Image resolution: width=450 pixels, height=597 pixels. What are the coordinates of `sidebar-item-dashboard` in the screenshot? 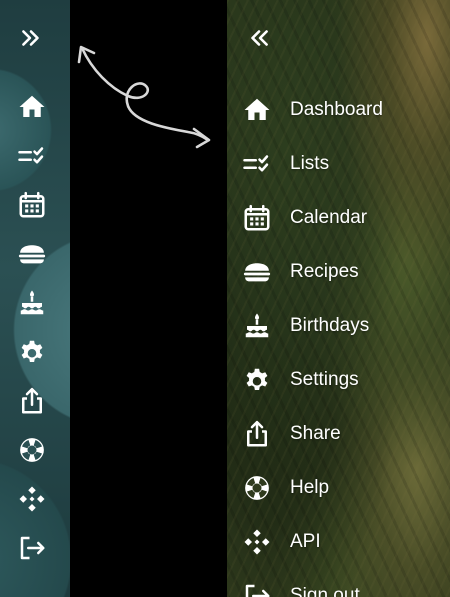 It's located at (32, 107).